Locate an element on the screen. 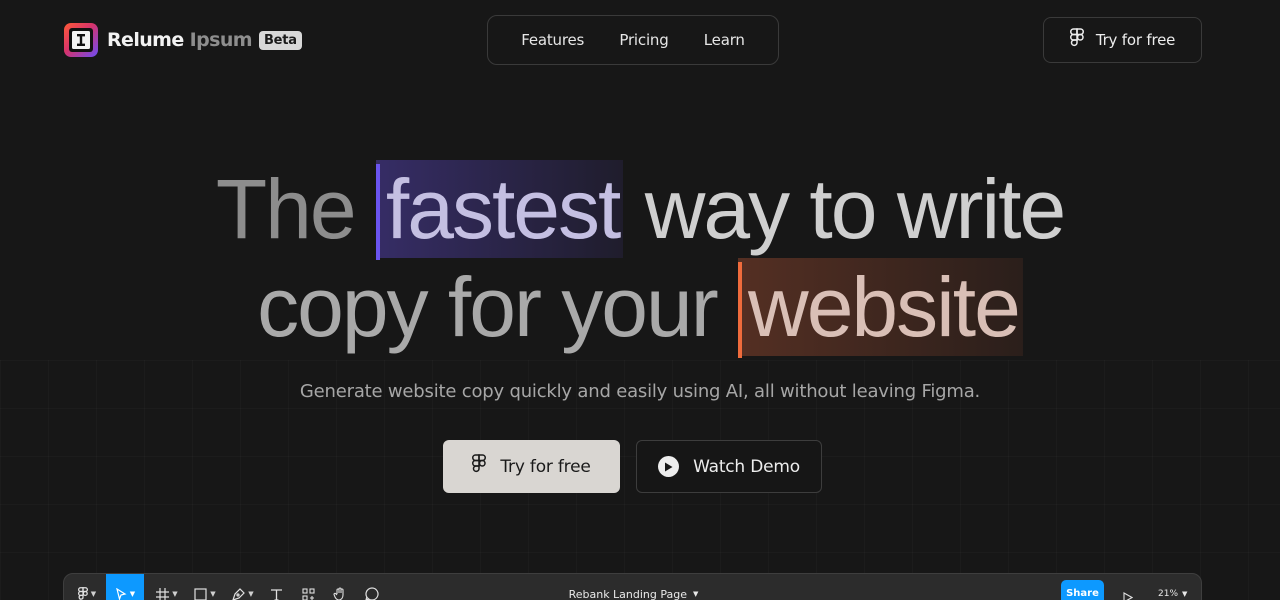 The height and width of the screenshot is (600, 1280). pen-tool-icon: ▼ is located at coordinates (243, 587).